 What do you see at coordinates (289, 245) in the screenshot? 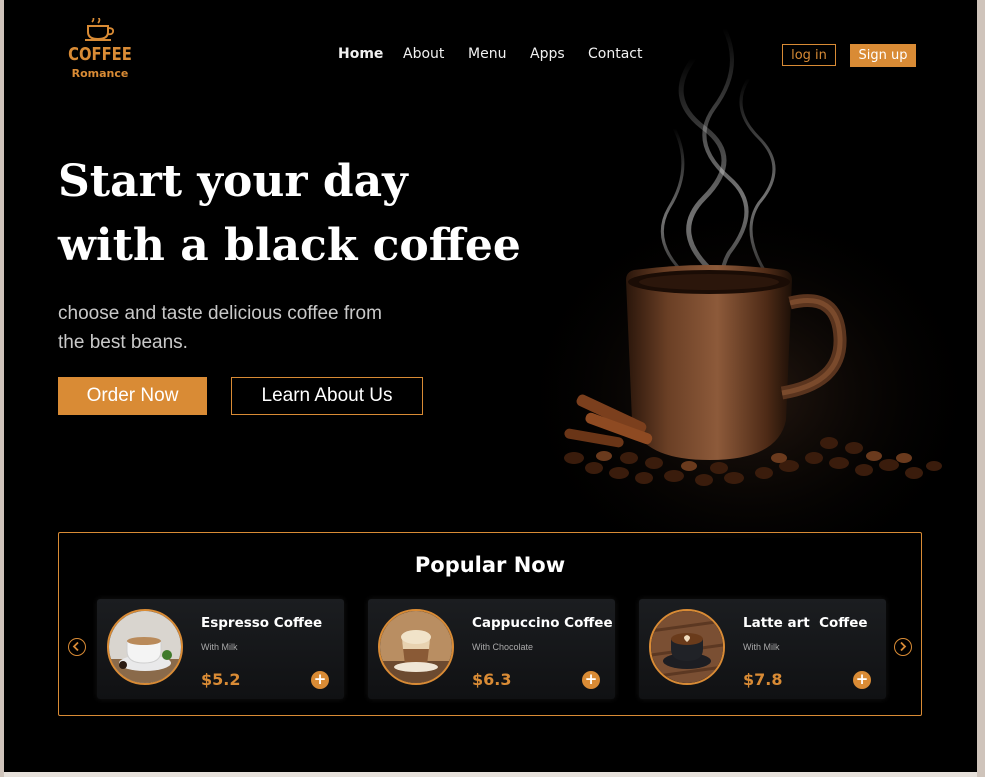
I see `hero-title-line-2: with a black coffee` at bounding box center [289, 245].